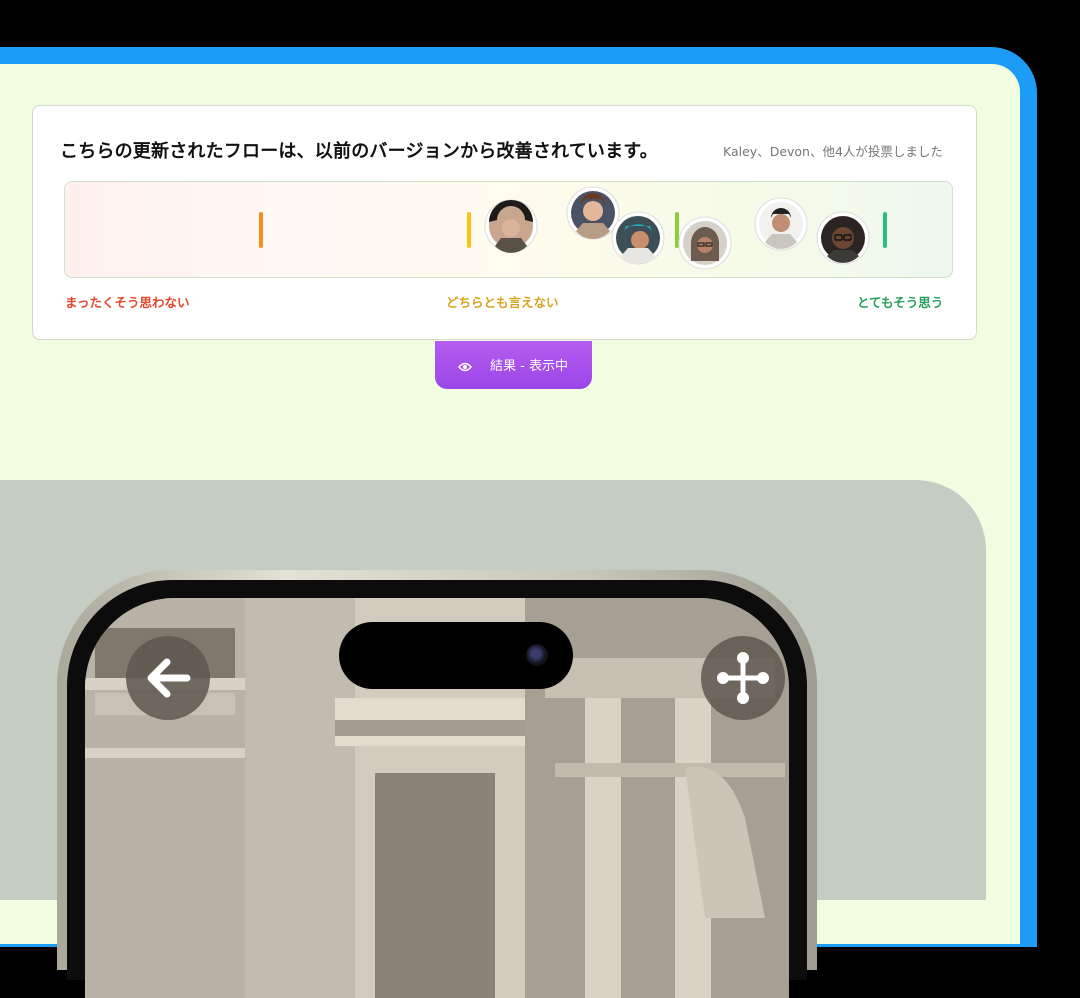 This screenshot has height=998, width=1080. I want to click on camera-lens, so click(537, 655).